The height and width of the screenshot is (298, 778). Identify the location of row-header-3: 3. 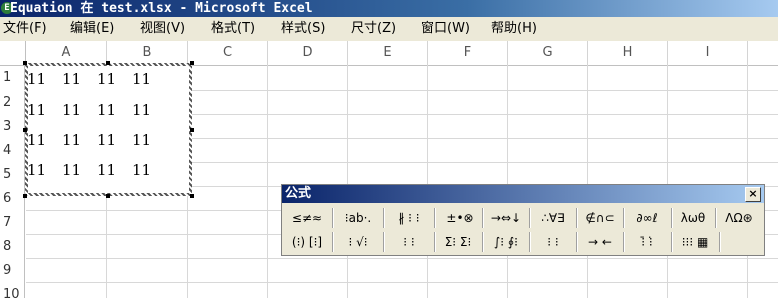
(12, 127).